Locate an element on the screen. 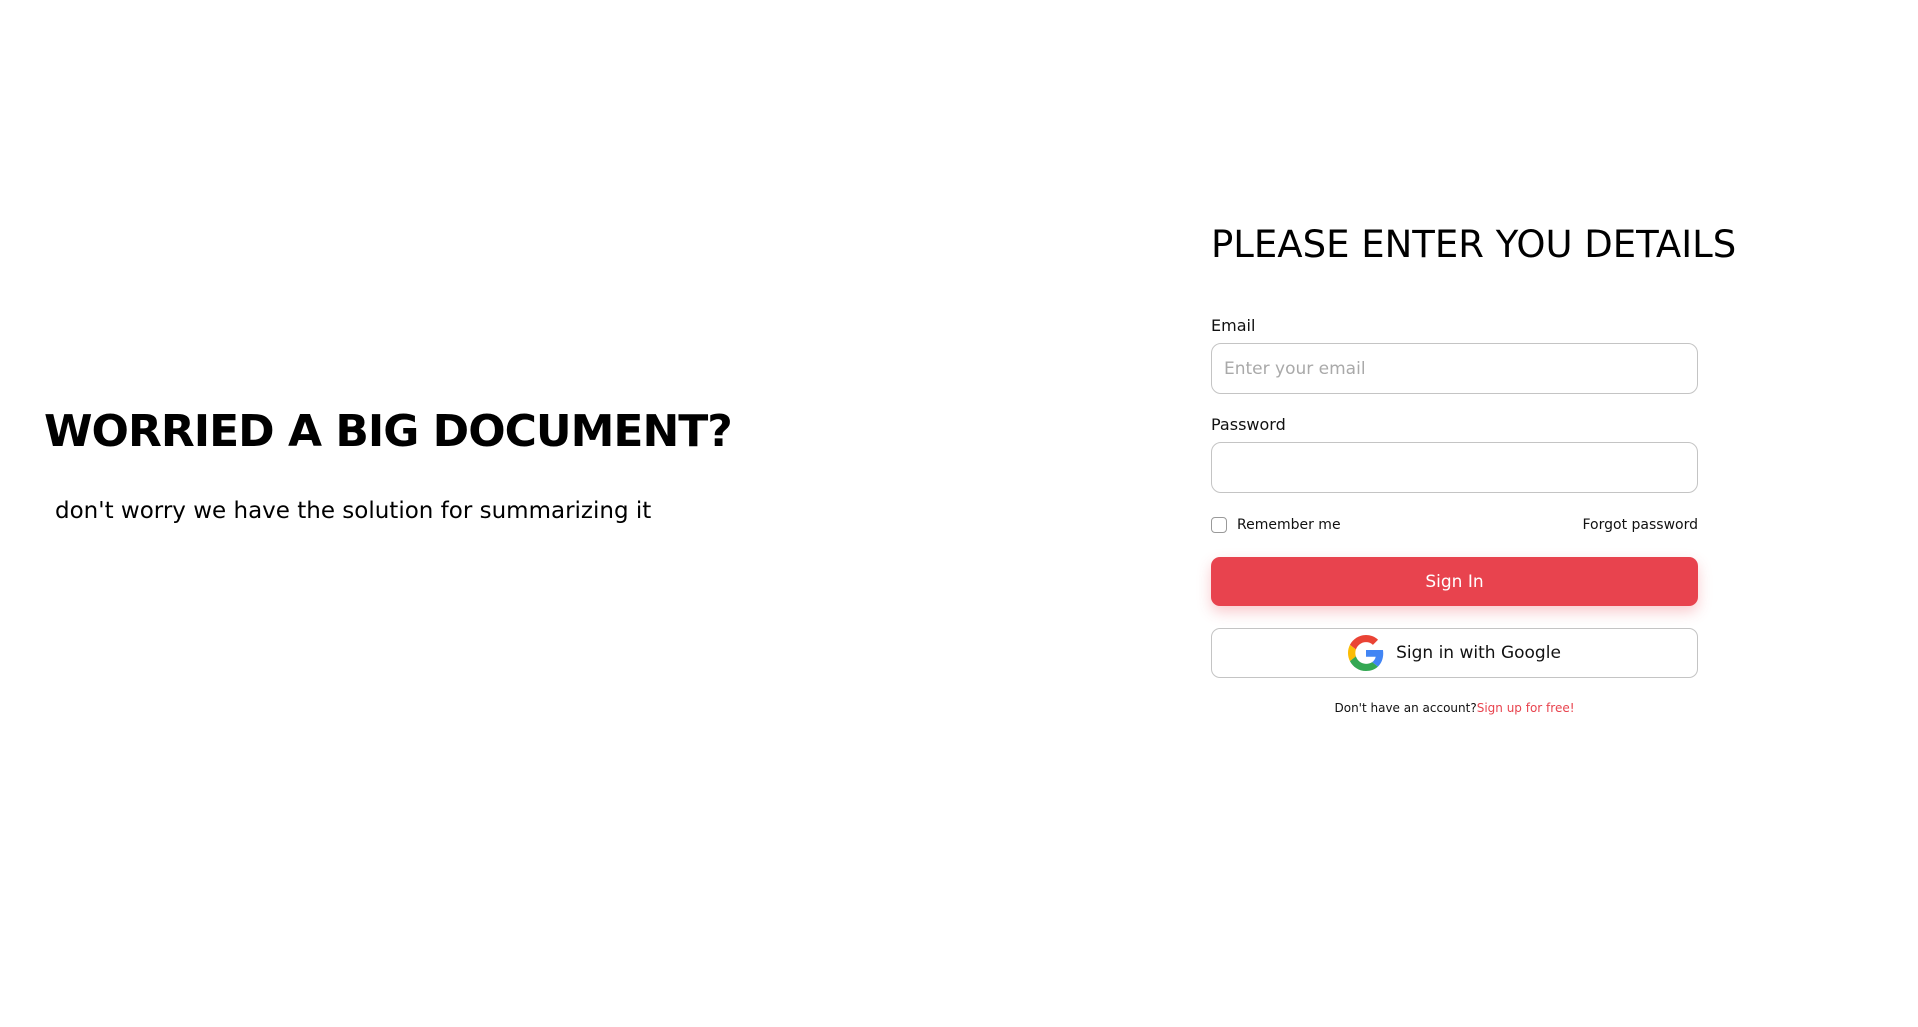 The height and width of the screenshot is (1027, 1918). signup-prompt: Don't have an account? is located at coordinates (1405, 708).